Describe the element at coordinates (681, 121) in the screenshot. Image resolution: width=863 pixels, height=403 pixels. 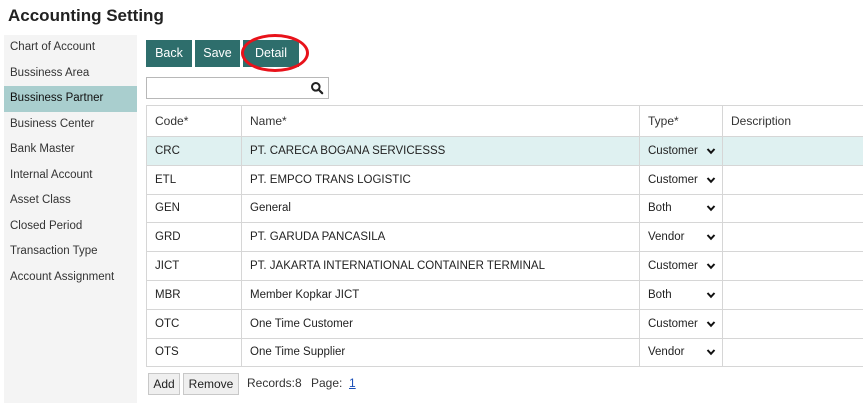
I see `column-header-type: Type*` at that location.